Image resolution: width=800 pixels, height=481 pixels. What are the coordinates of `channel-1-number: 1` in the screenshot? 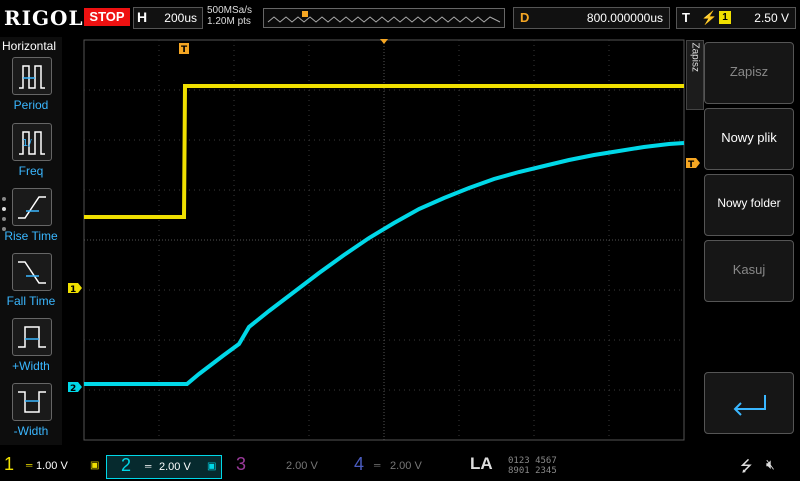 It's located at (9, 464).